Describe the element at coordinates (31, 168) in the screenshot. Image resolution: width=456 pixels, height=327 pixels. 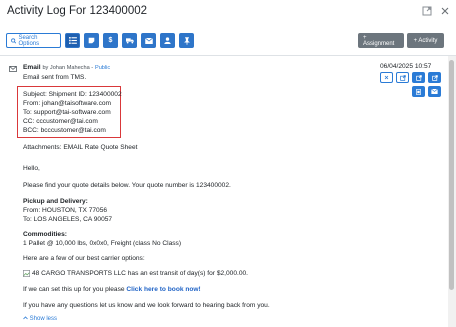
I see `email-greeting: Hello,` at that location.